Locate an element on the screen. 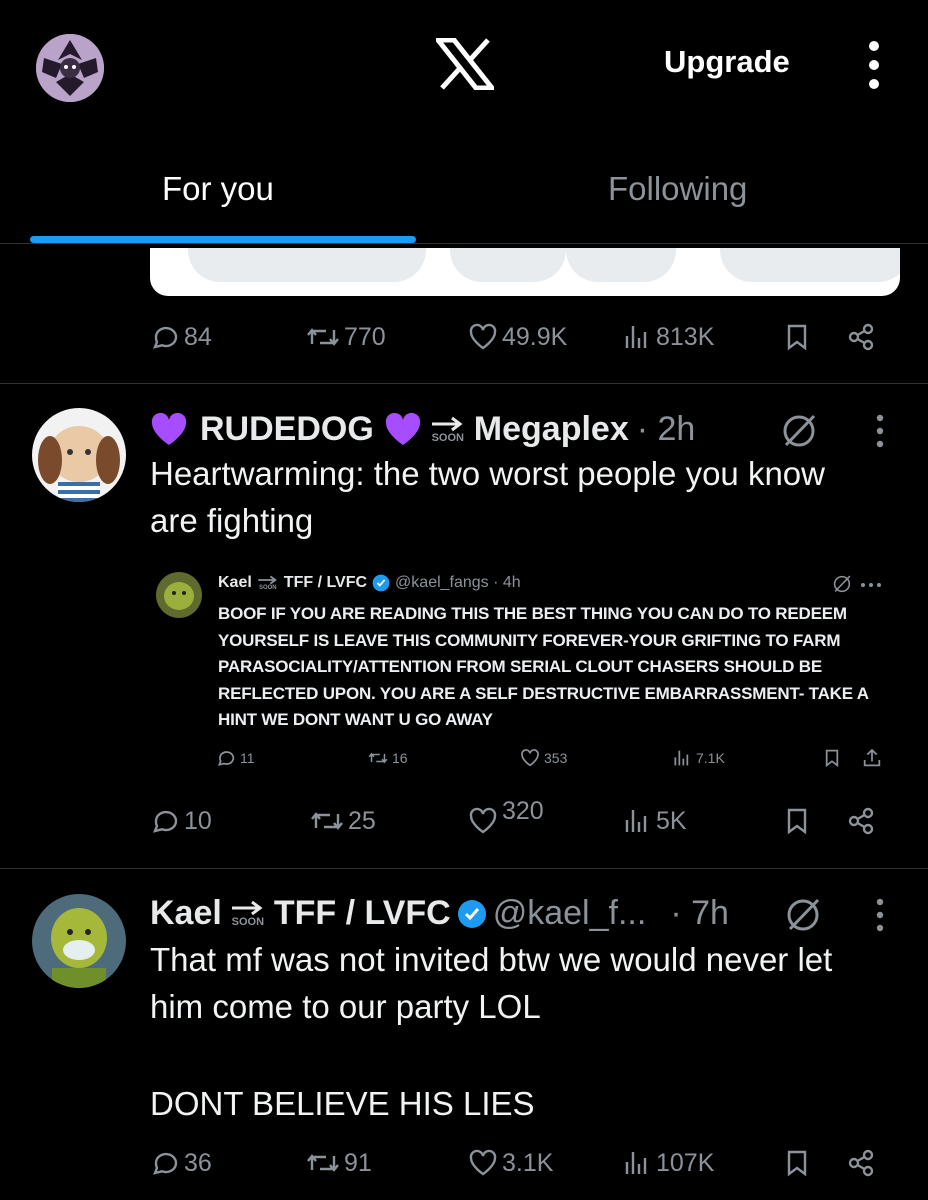 This screenshot has width=928, height=1200. reply-button: 36 is located at coordinates (181, 1163).